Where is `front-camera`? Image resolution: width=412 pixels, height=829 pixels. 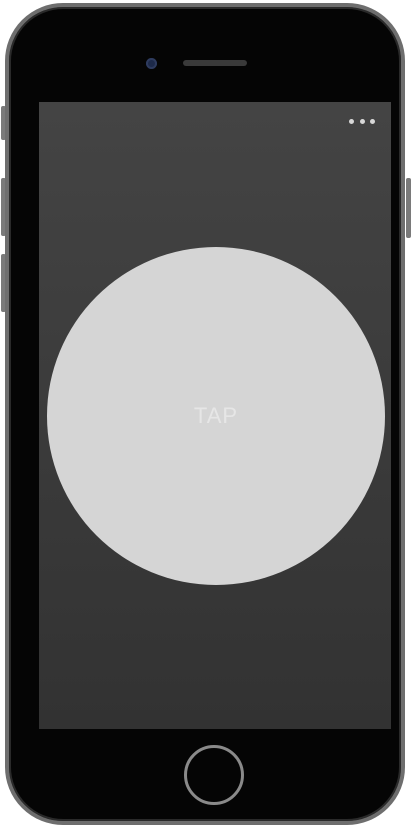 front-camera is located at coordinates (151, 63).